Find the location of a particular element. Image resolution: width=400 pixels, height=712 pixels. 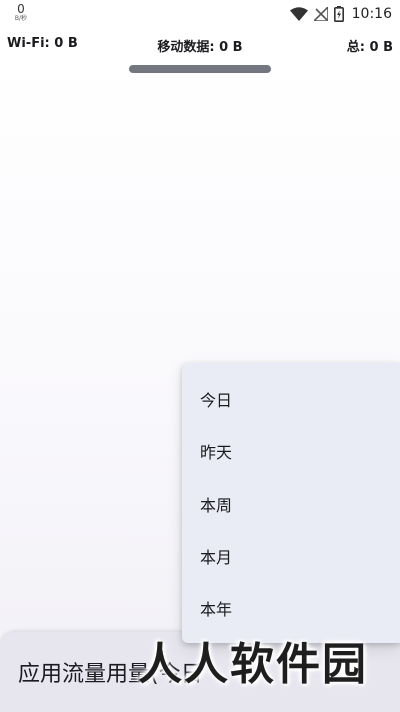

status-icons: 10:16 is located at coordinates (340, 14).